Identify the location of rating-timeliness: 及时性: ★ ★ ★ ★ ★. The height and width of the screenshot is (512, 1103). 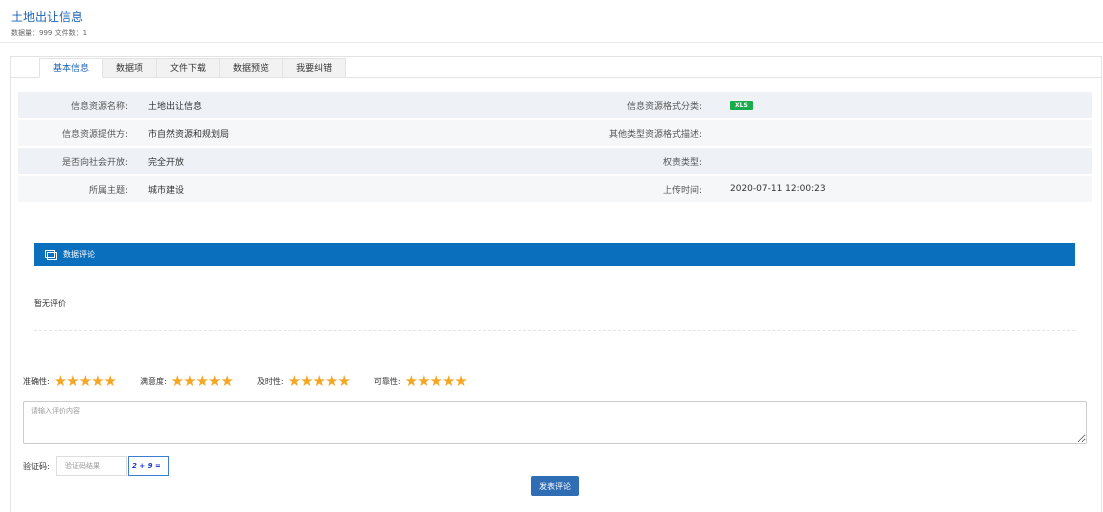
(303, 381).